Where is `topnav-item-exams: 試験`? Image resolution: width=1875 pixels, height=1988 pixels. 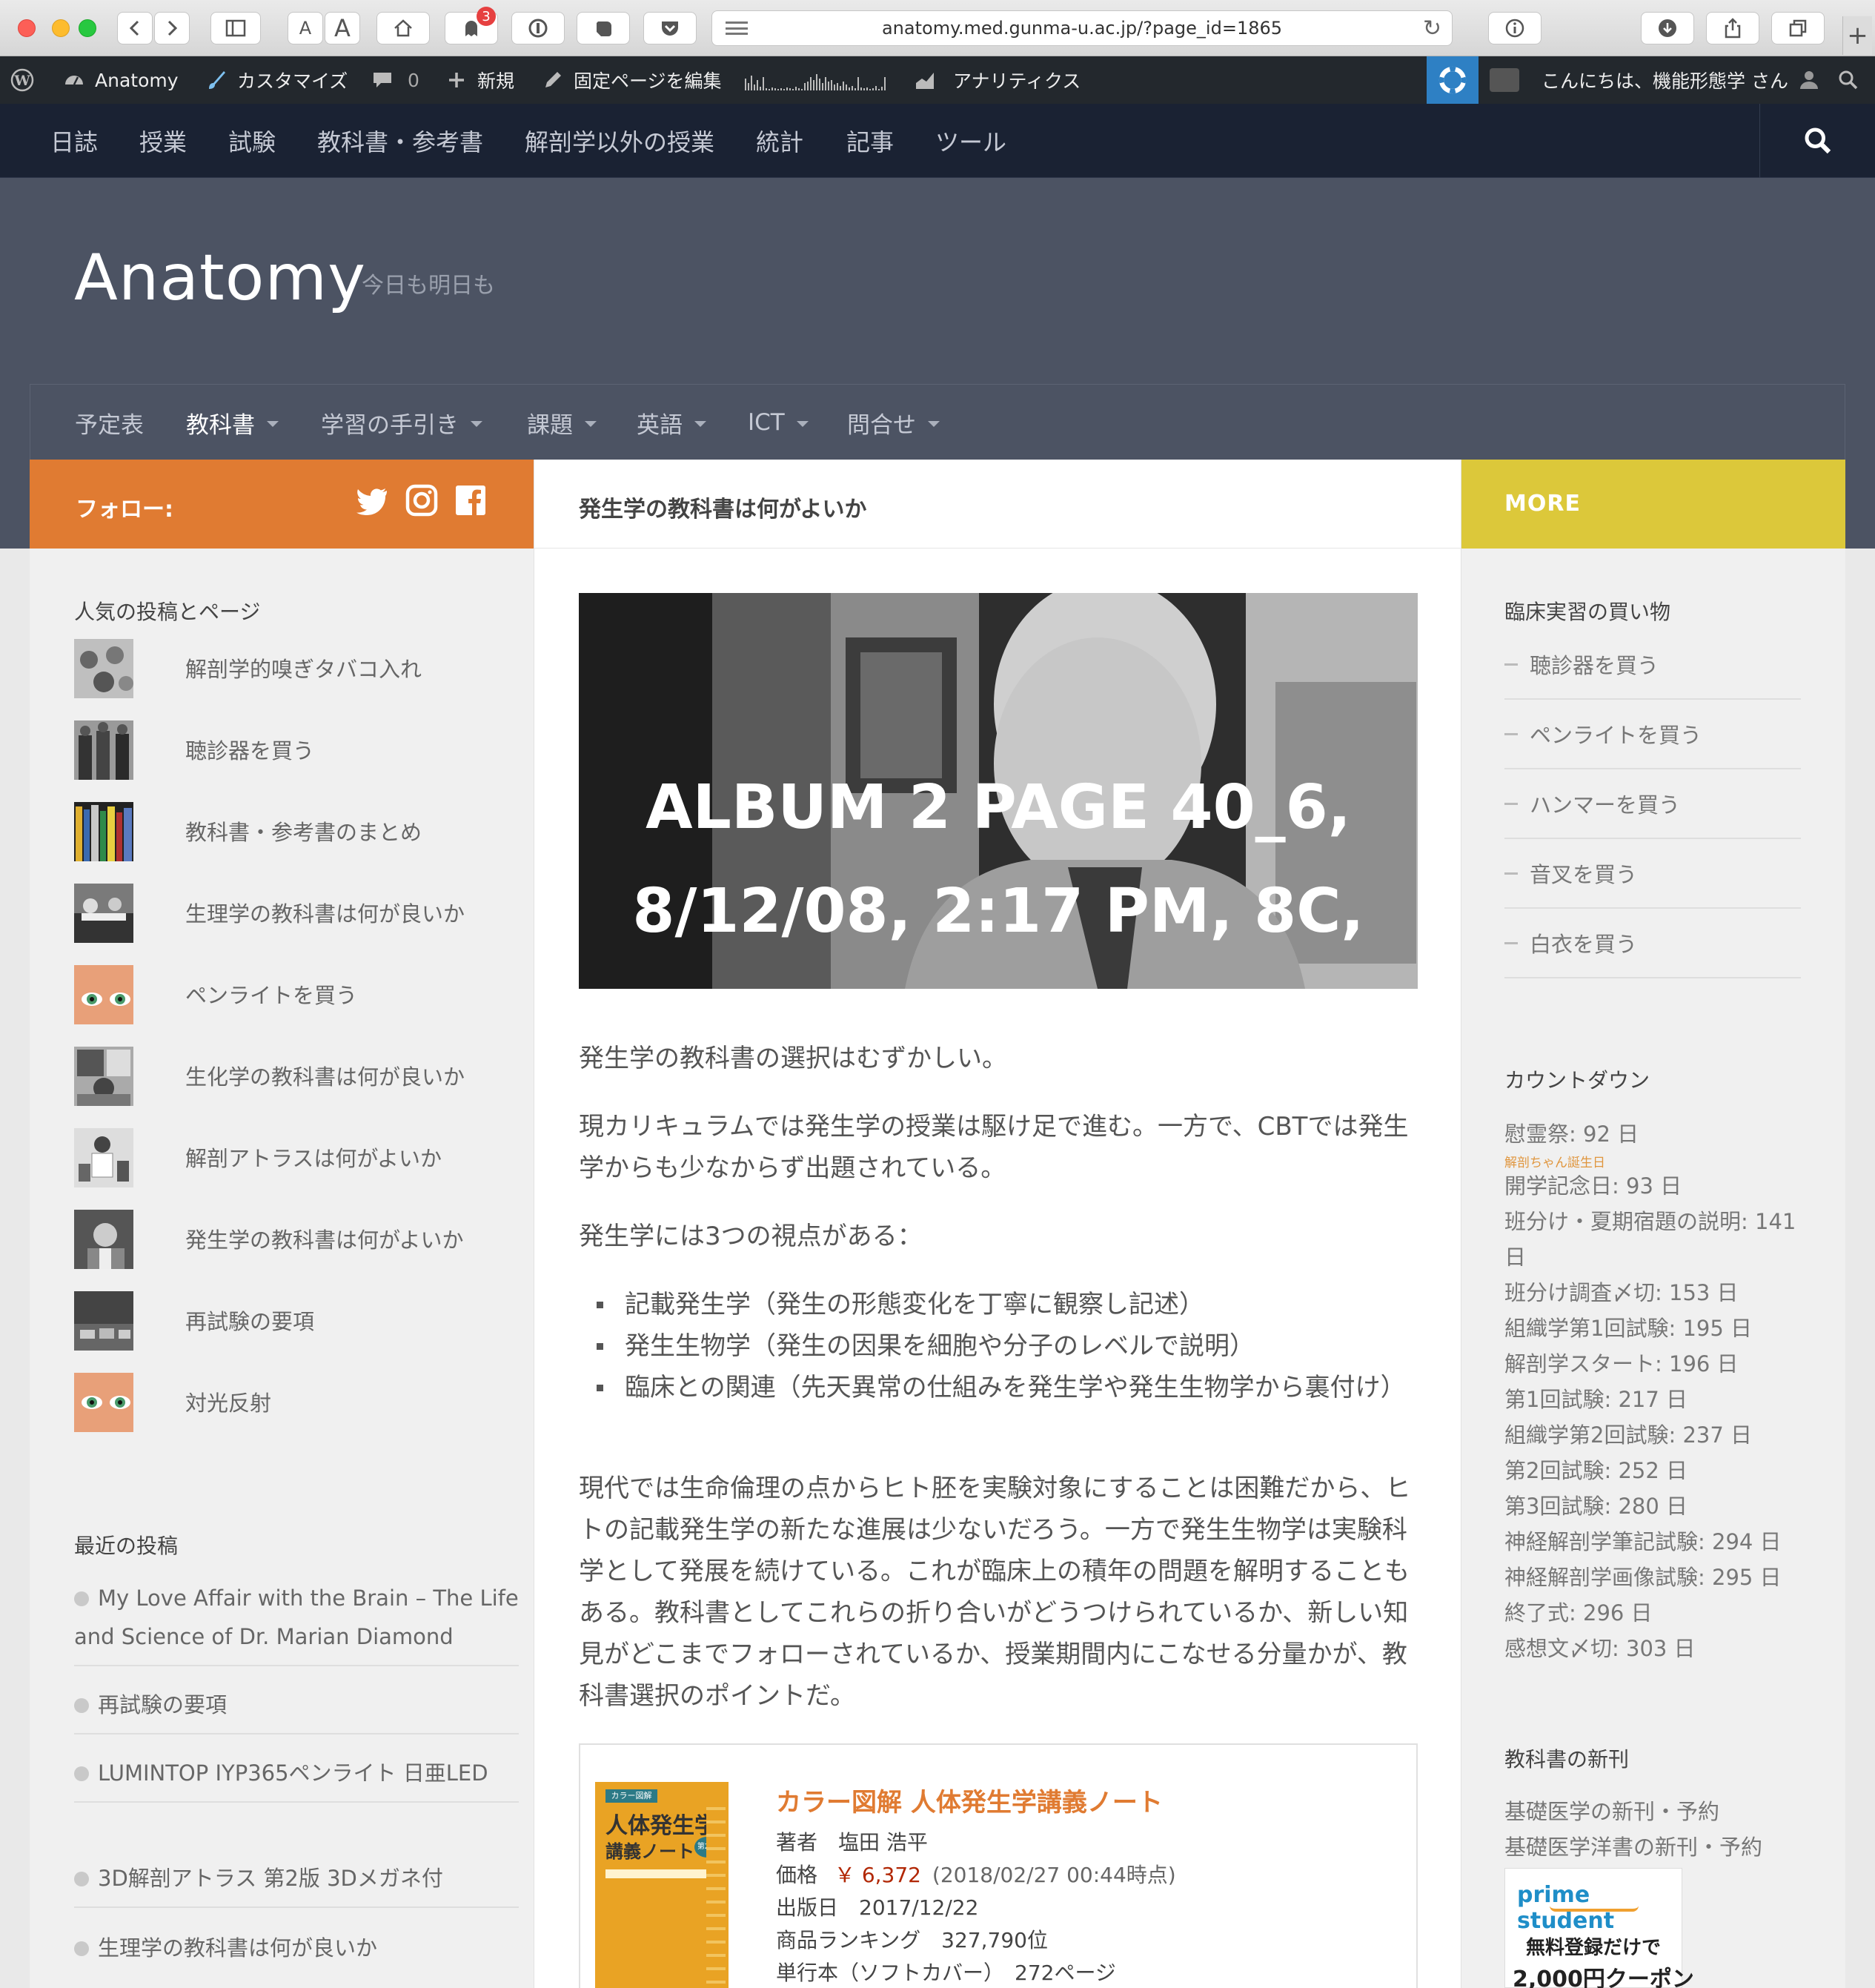
topnav-item-exams: 試験 is located at coordinates (252, 141).